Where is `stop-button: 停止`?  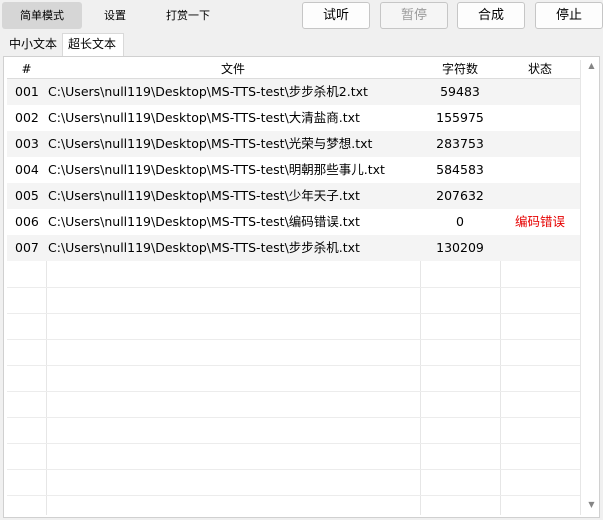 stop-button: 停止 is located at coordinates (569, 15).